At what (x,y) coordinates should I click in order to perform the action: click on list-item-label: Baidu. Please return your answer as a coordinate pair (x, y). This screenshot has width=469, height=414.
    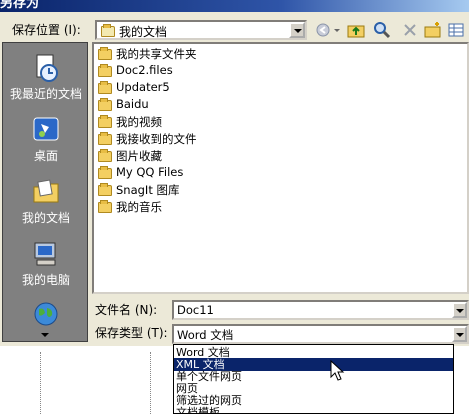
    Looking at the image, I should click on (132, 104).